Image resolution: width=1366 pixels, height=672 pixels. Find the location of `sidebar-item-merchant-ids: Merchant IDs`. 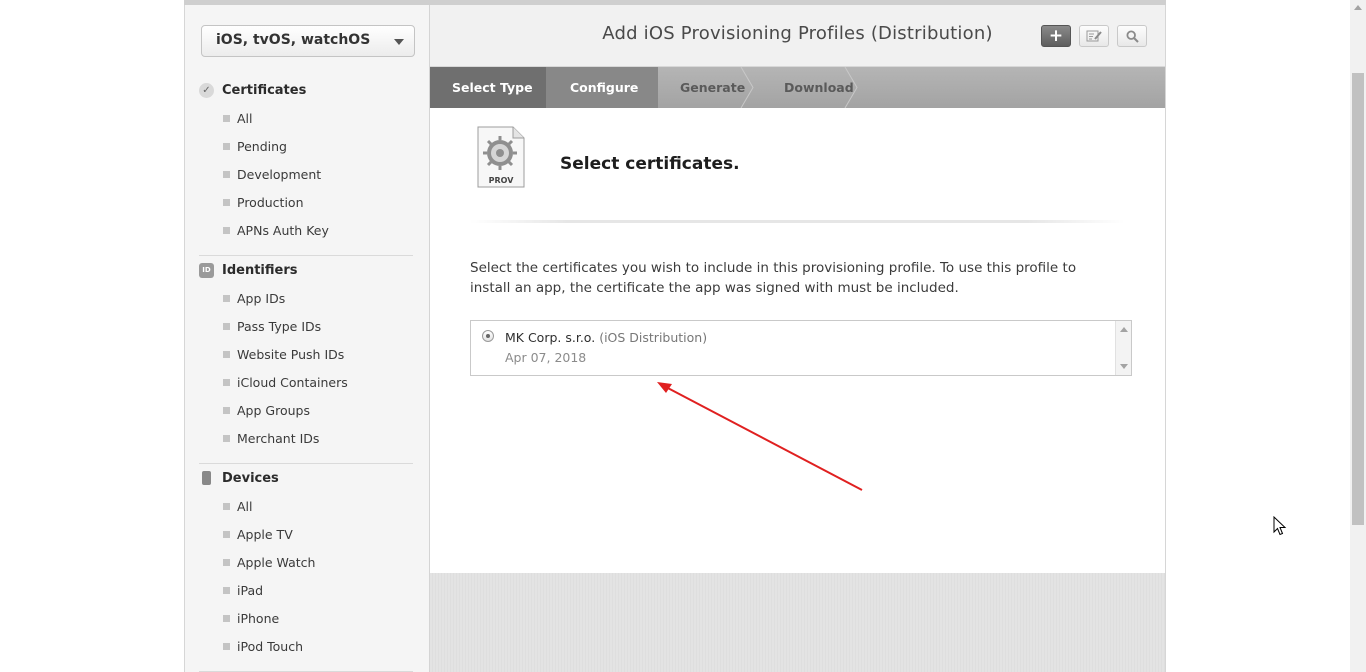

sidebar-item-merchant-ids: Merchant IDs is located at coordinates (306, 438).